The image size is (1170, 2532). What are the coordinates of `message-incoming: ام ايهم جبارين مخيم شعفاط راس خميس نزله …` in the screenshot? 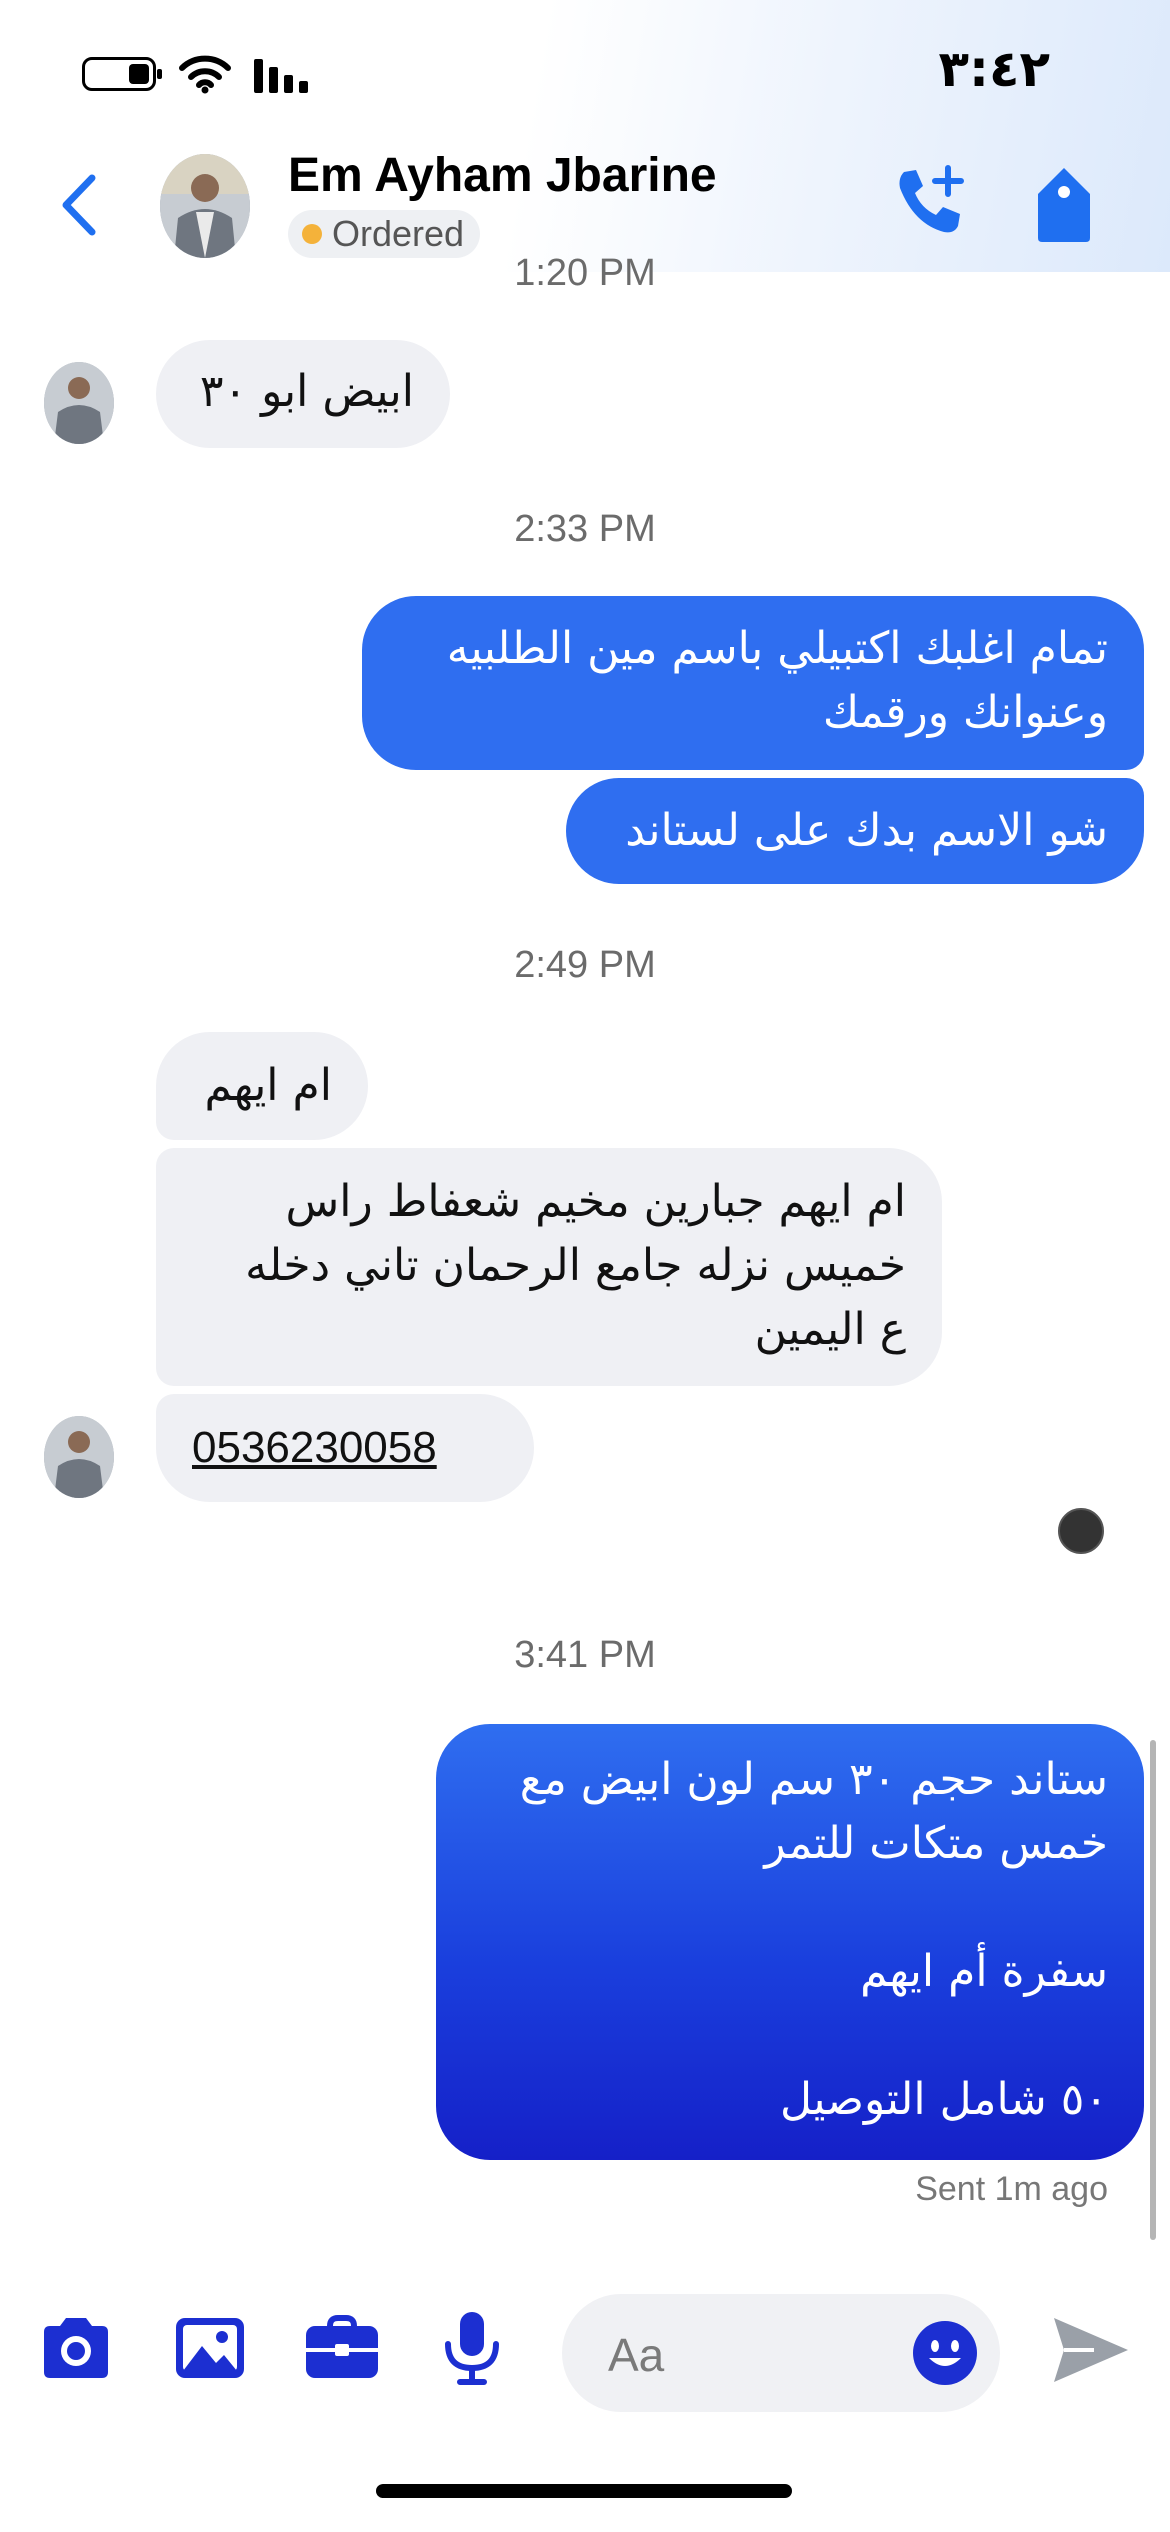 It's located at (549, 1267).